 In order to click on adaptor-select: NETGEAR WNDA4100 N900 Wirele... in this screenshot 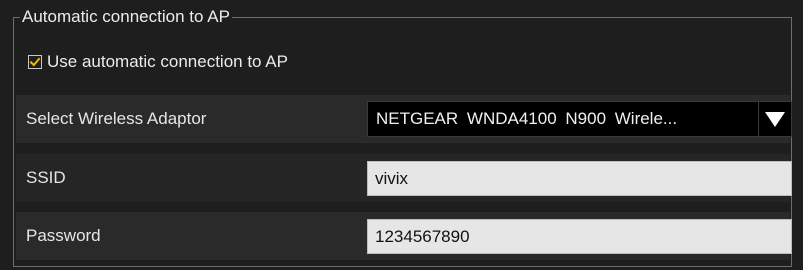, I will do `click(563, 119)`.